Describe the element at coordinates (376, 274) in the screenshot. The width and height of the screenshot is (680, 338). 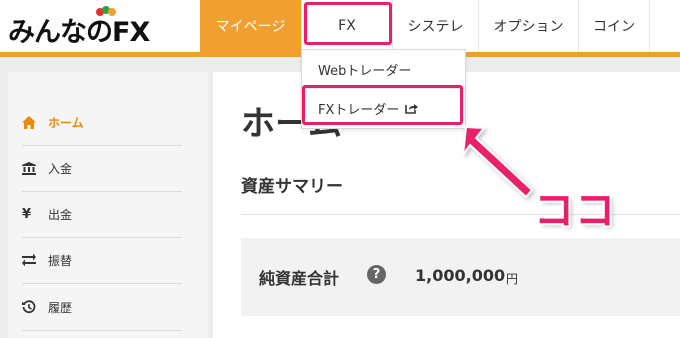
I see `question-circle-icon: ?` at that location.